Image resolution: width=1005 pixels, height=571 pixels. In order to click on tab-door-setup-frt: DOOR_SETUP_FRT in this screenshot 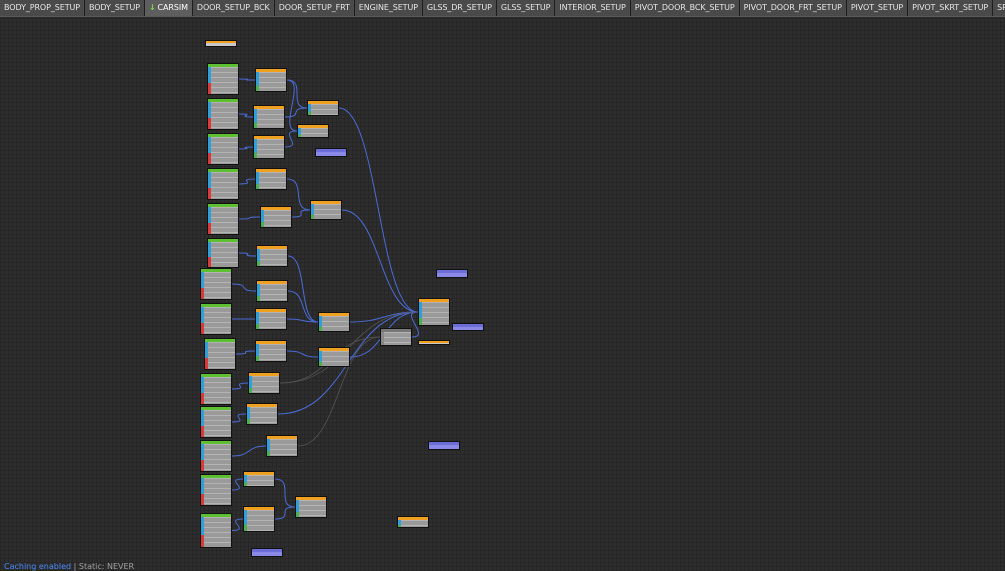, I will do `click(314, 8)`.